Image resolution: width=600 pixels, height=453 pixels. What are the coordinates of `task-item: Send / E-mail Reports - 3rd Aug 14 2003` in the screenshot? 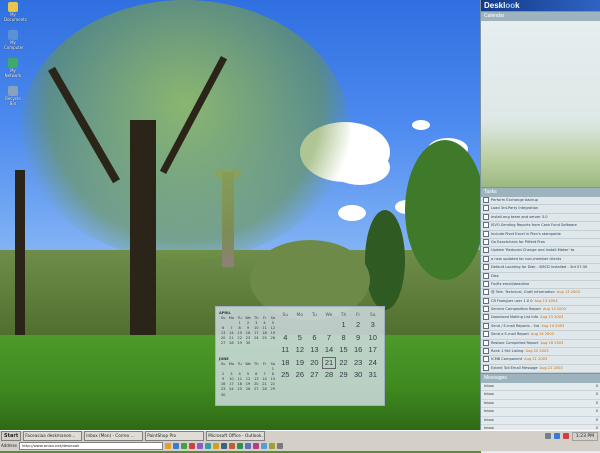 It's located at (540, 327).